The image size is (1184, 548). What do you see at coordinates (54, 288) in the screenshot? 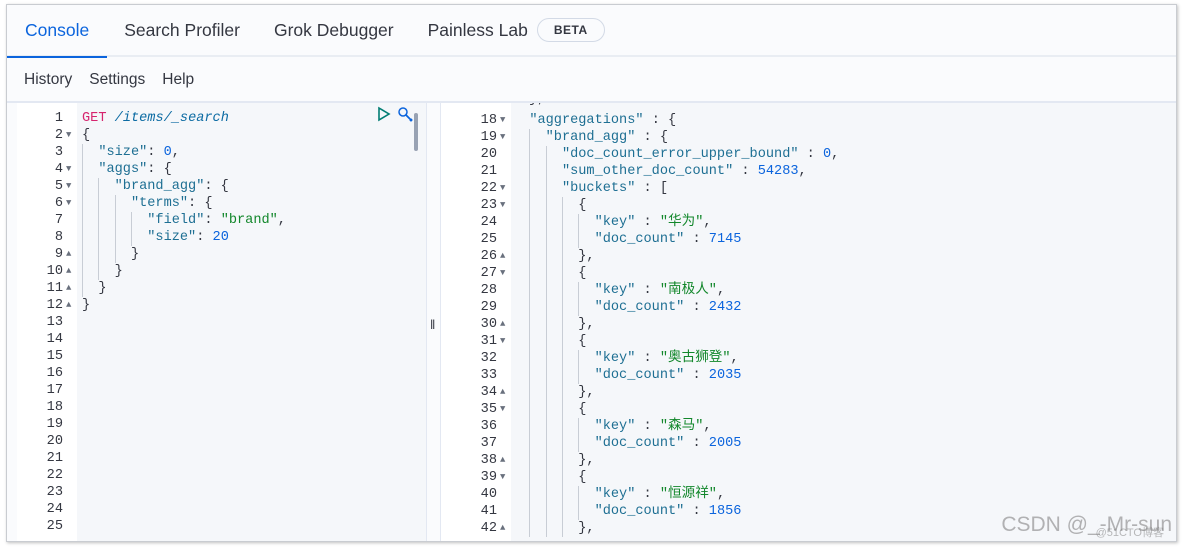
I see `line-number: 11` at bounding box center [54, 288].